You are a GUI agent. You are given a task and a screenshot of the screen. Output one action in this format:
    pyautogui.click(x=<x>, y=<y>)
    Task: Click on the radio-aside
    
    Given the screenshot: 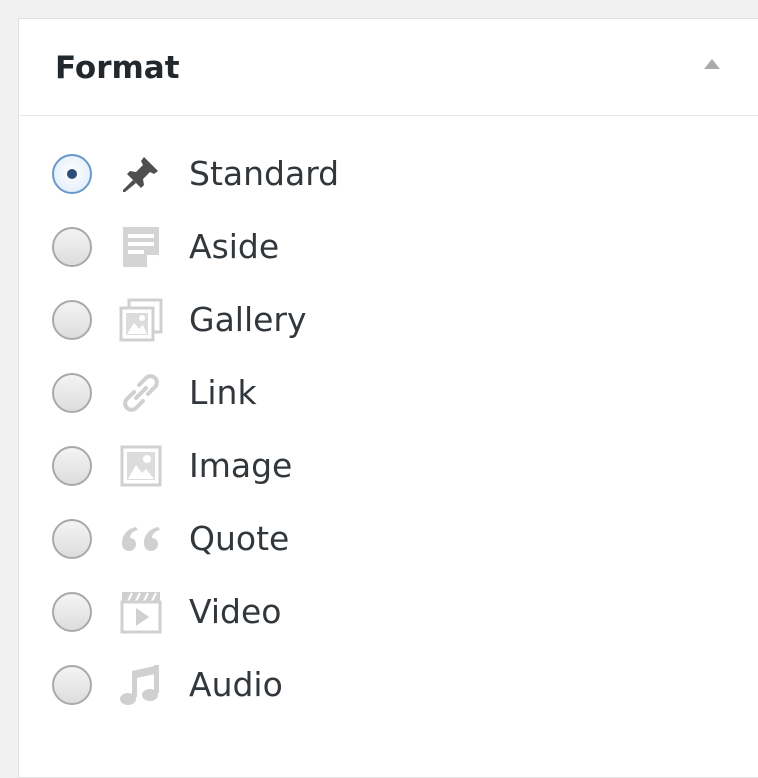 What is the action you would take?
    pyautogui.click(x=72, y=247)
    